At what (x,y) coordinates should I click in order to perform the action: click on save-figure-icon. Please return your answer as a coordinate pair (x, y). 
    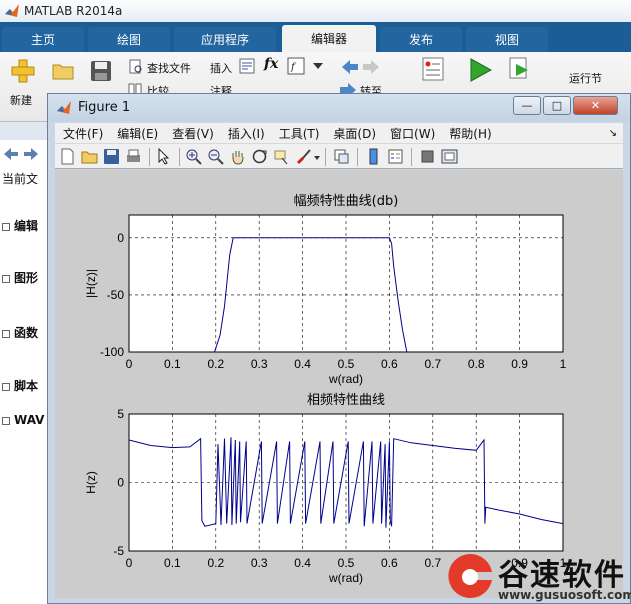
    Looking at the image, I should click on (111, 156).